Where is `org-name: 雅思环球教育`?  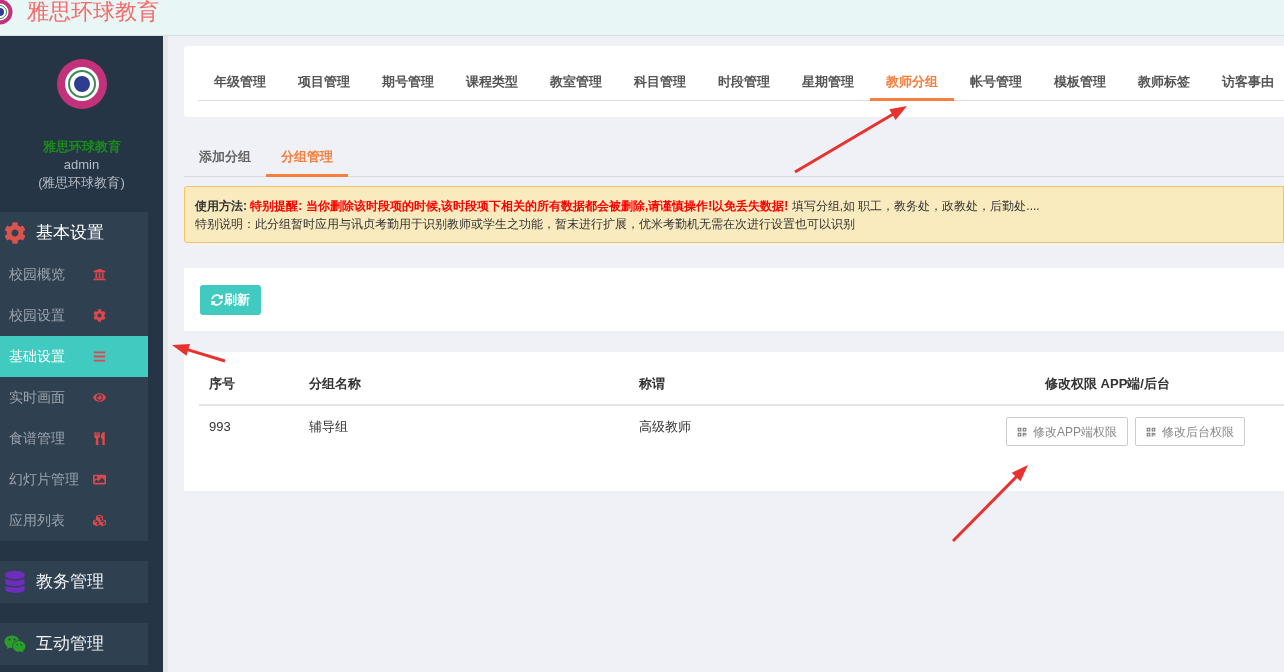 org-name: 雅思环球教育 is located at coordinates (81, 147).